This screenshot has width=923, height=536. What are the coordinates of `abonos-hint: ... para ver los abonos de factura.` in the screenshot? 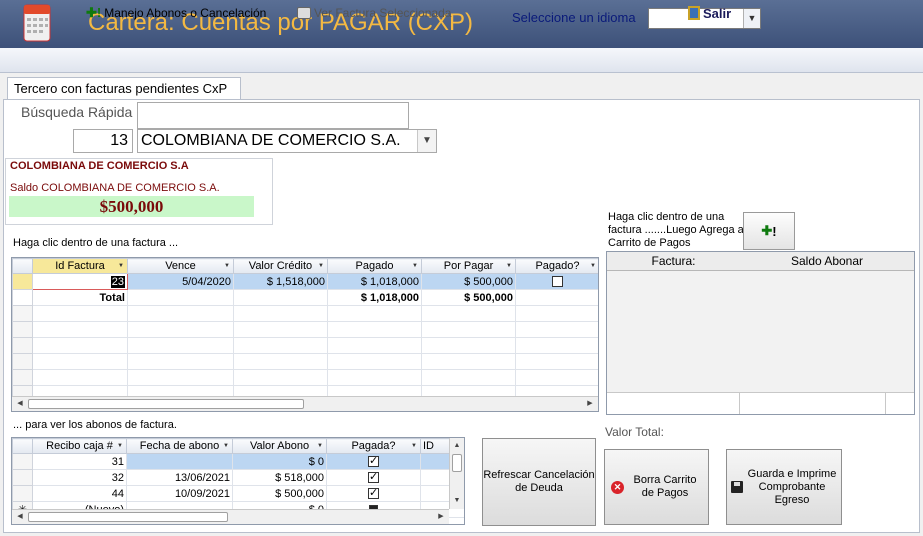 It's located at (95, 425).